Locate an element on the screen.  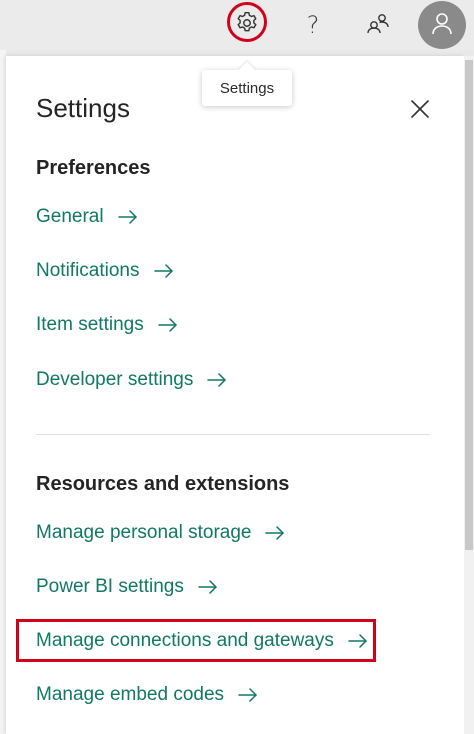
people-feedback-icon is located at coordinates (378, 25).